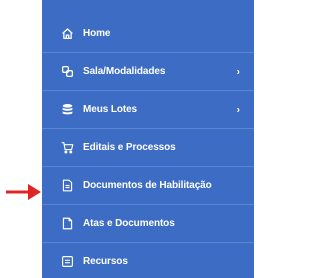  I want to click on sidebar-item-atas-documentos: Atas e Documentos, so click(148, 224).